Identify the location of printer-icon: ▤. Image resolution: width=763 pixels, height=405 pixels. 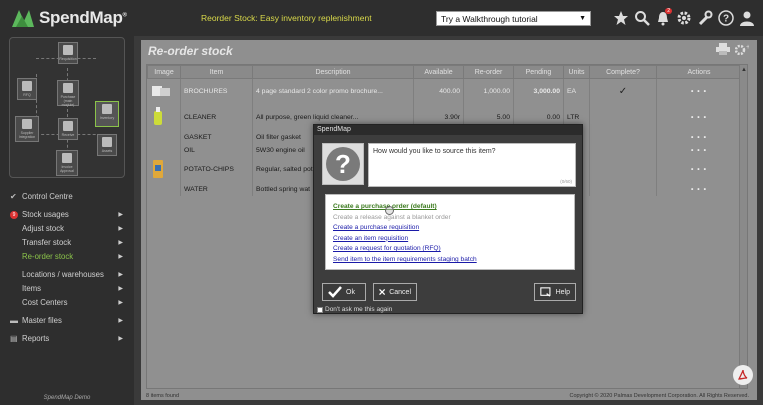
(14, 338).